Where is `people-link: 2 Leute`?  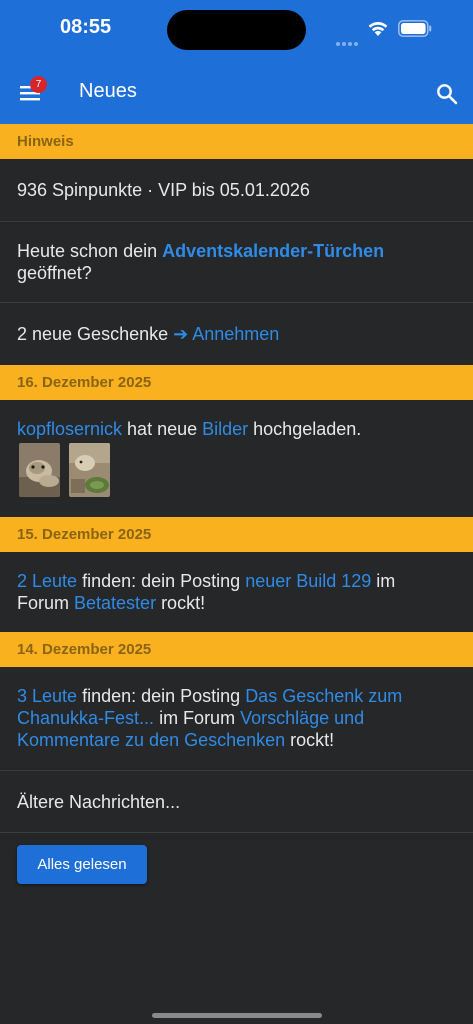
people-link: 2 Leute is located at coordinates (47, 581).